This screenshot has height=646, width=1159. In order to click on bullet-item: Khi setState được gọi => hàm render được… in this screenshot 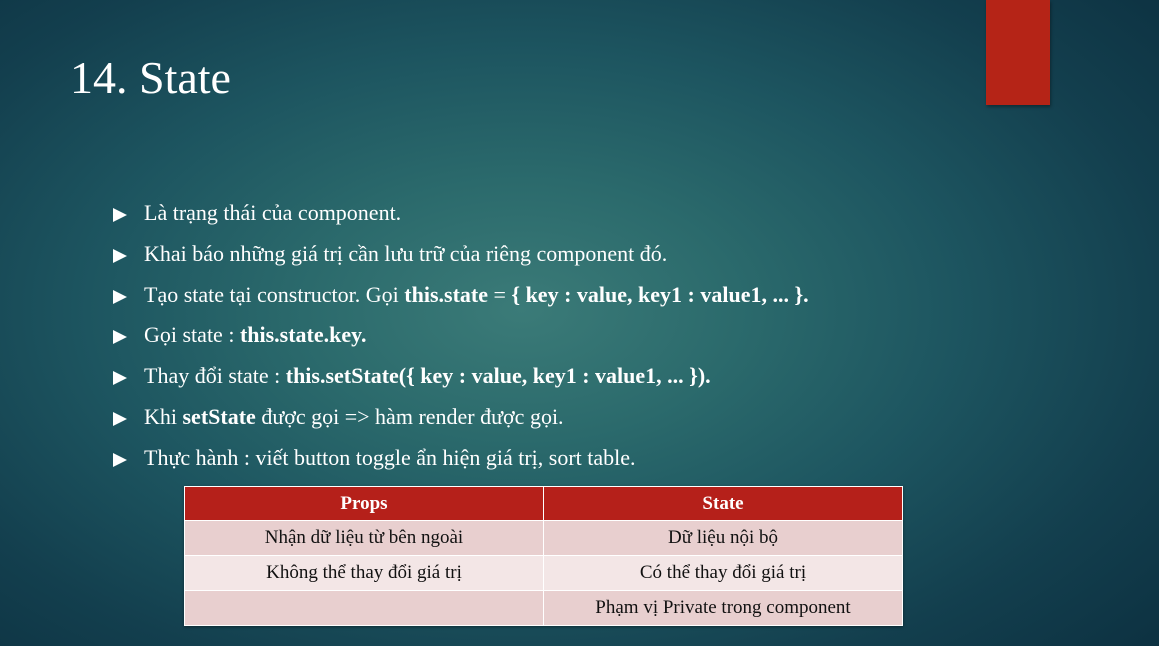, I will do `click(461, 421)`.